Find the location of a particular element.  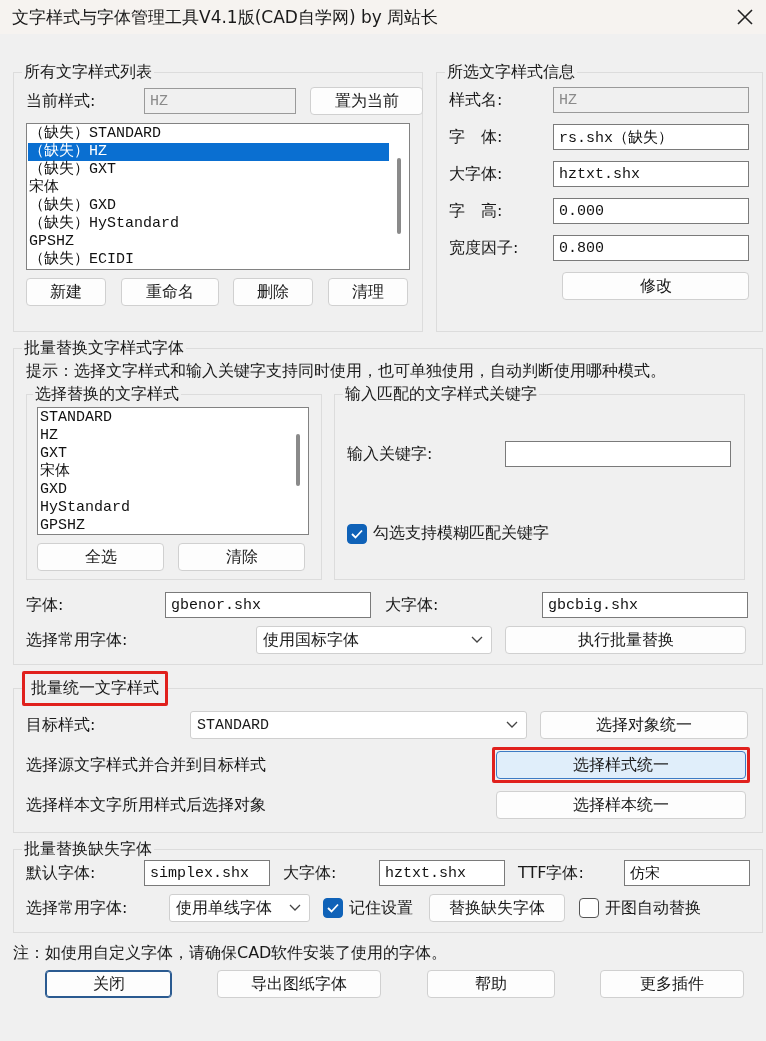

checkbox-label: 记住设置 is located at coordinates (381, 908).